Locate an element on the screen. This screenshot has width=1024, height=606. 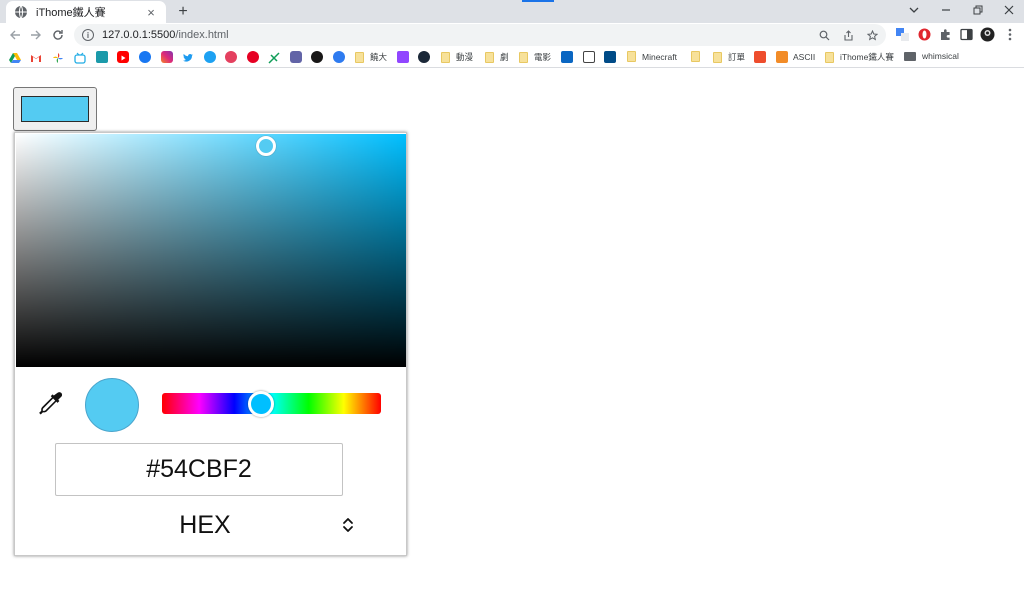
bookmark-folder: 訂單 is located at coordinates (729, 57).